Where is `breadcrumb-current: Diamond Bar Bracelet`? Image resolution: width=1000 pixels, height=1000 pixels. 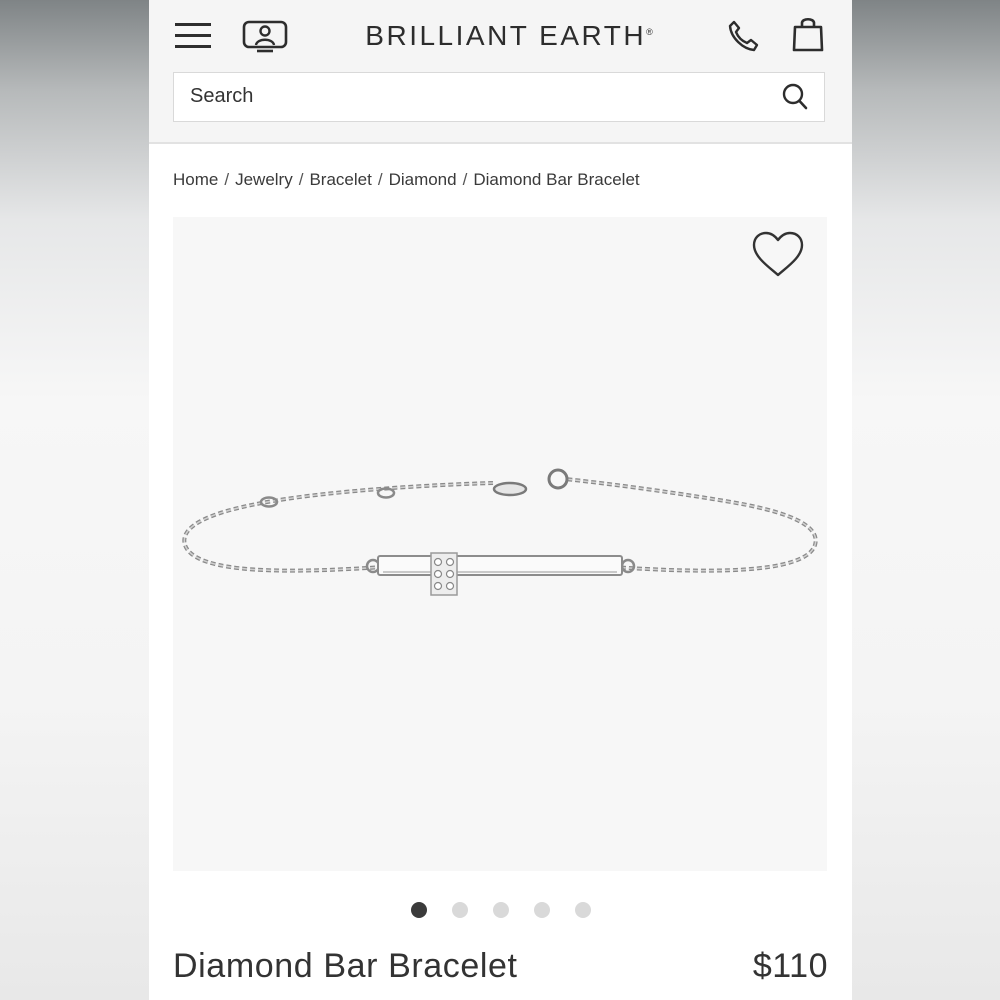 breadcrumb-current: Diamond Bar Bracelet is located at coordinates (556, 179).